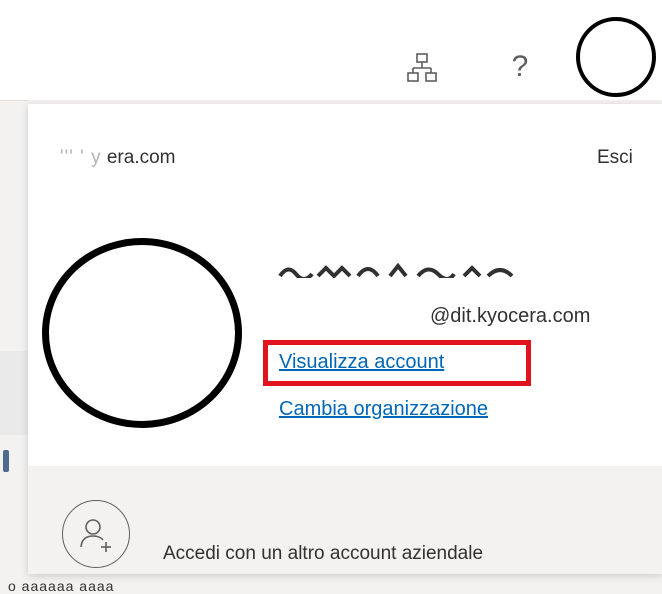 The image size is (662, 594). What do you see at coordinates (616, 57) in the screenshot?
I see `avatar-redacted` at bounding box center [616, 57].